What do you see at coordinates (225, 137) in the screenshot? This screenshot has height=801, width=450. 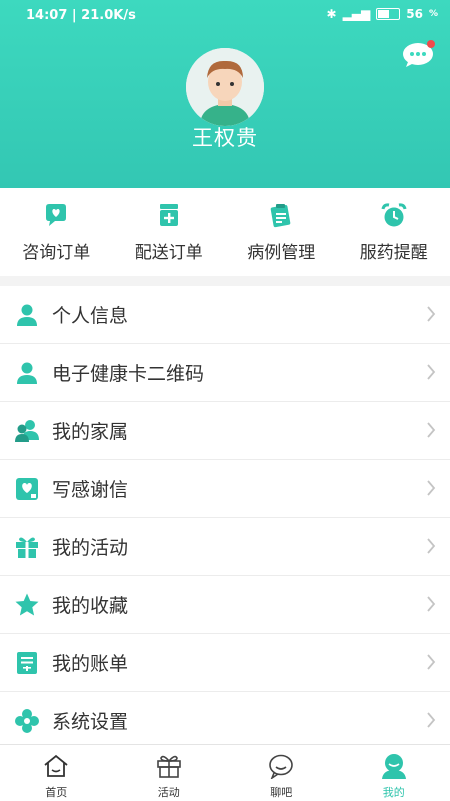 I see `user-name: 王权贵` at bounding box center [225, 137].